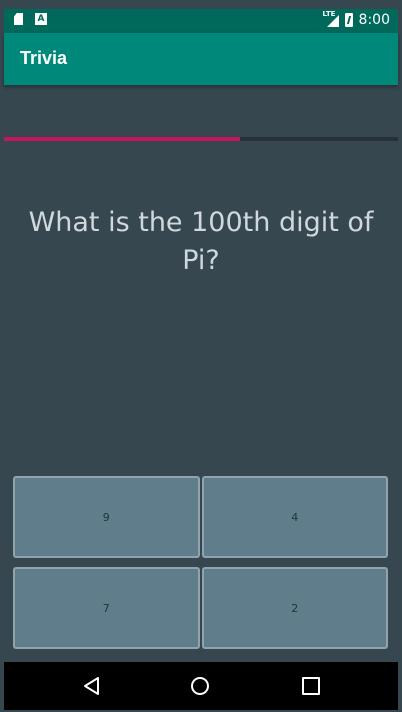  Describe the element at coordinates (106, 608) in the screenshot. I see `answer-button-3: 7` at that location.